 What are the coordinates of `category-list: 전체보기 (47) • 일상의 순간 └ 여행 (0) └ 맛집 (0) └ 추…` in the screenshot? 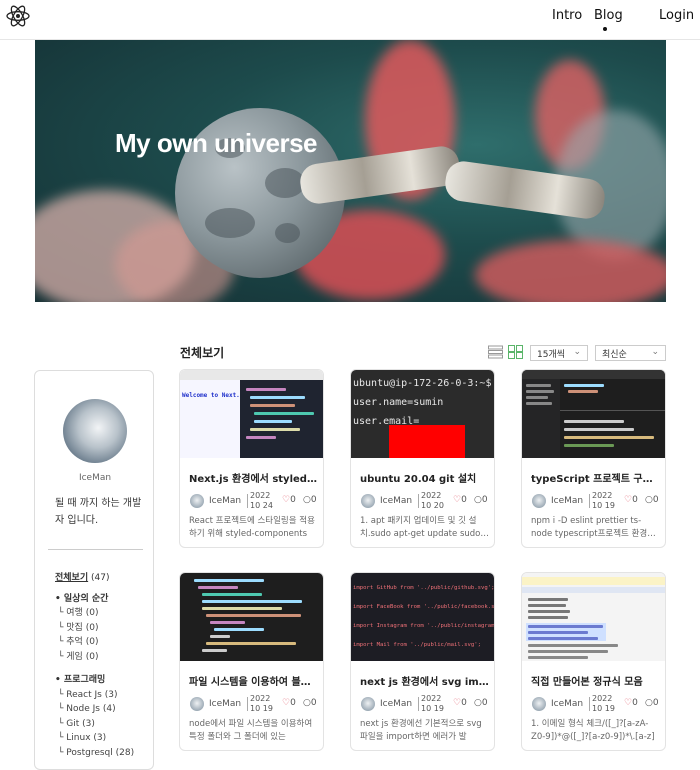 It's located at (105, 665).